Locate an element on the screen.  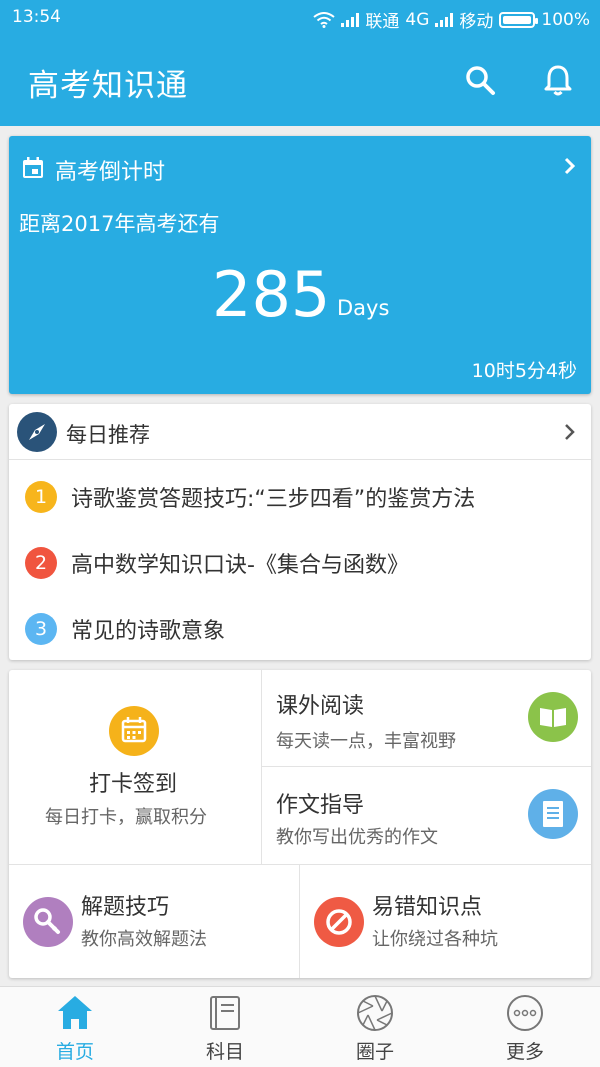
nav-circle: 圈子 is located at coordinates (375, 1027).